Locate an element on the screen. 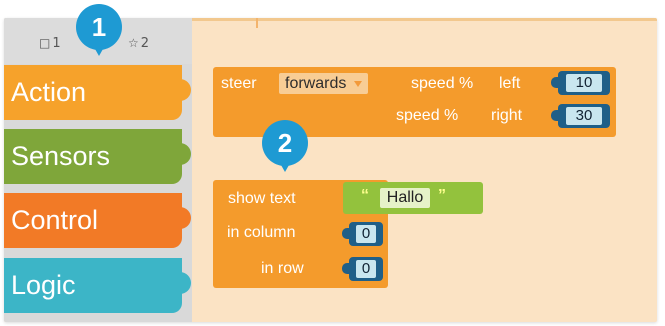 This screenshot has width=665, height=326. chevron-down-icon is located at coordinates (358, 83).